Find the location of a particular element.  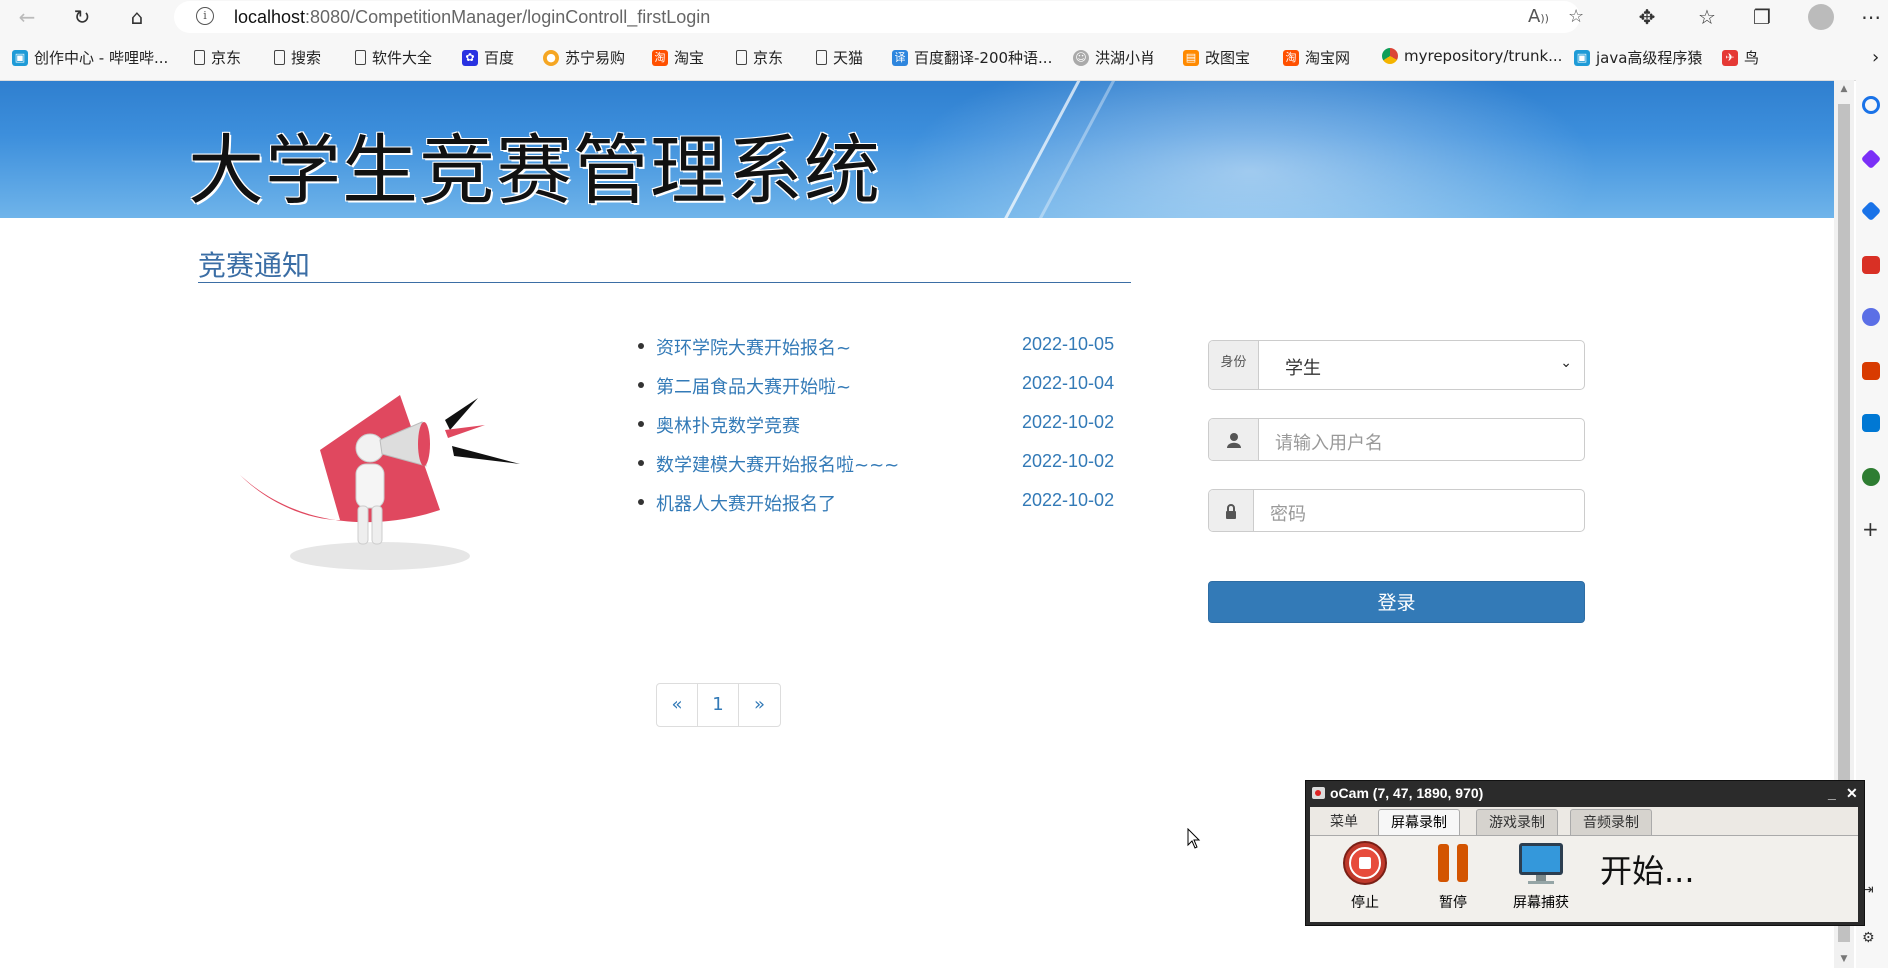

bookmark-item: ● 苏宁易购 is located at coordinates (584, 57).